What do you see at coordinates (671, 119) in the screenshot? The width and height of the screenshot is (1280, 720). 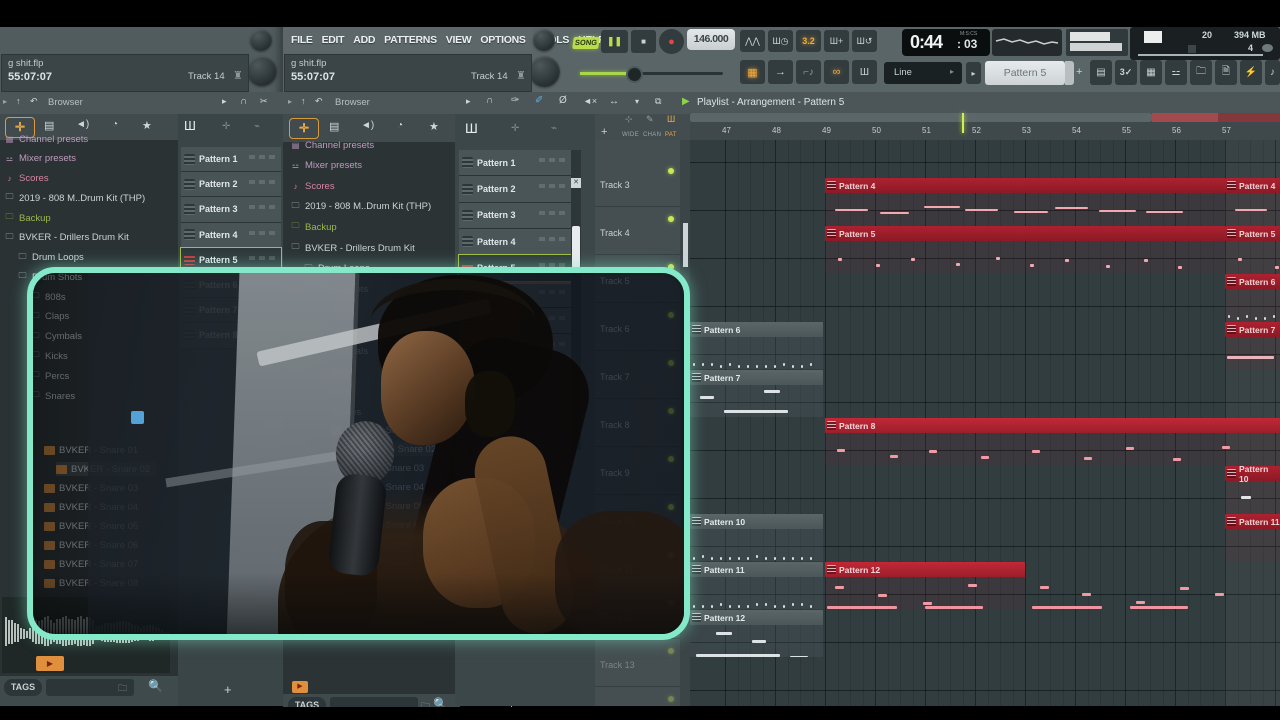 I see `pl-pat-icon: Ш` at bounding box center [671, 119].